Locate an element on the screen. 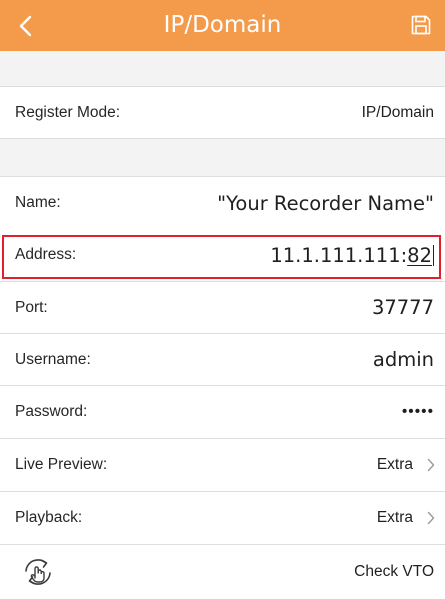 This screenshot has width=445, height=599. name-label: Name: is located at coordinates (38, 202).